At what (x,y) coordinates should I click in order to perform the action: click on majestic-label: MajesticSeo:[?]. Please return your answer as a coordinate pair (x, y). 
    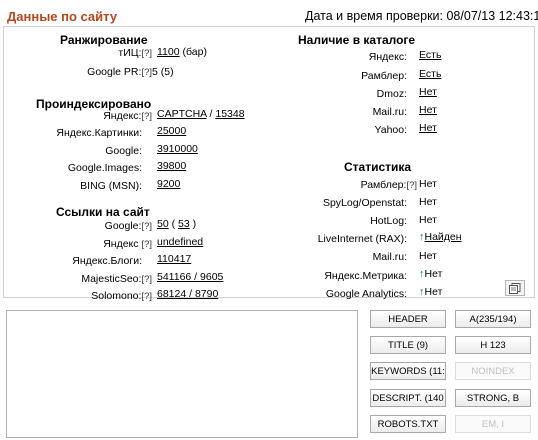
    Looking at the image, I should click on (116, 279).